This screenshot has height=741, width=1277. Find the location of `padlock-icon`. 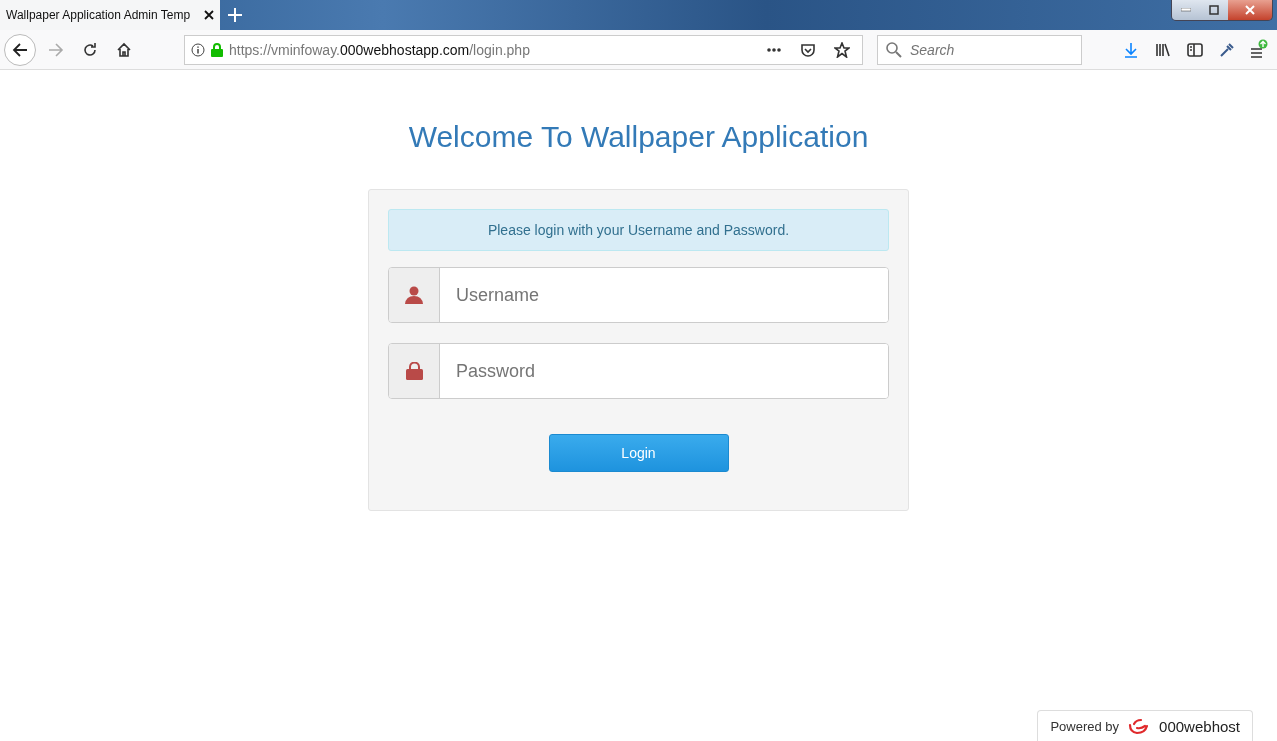

padlock-icon is located at coordinates (217, 49).